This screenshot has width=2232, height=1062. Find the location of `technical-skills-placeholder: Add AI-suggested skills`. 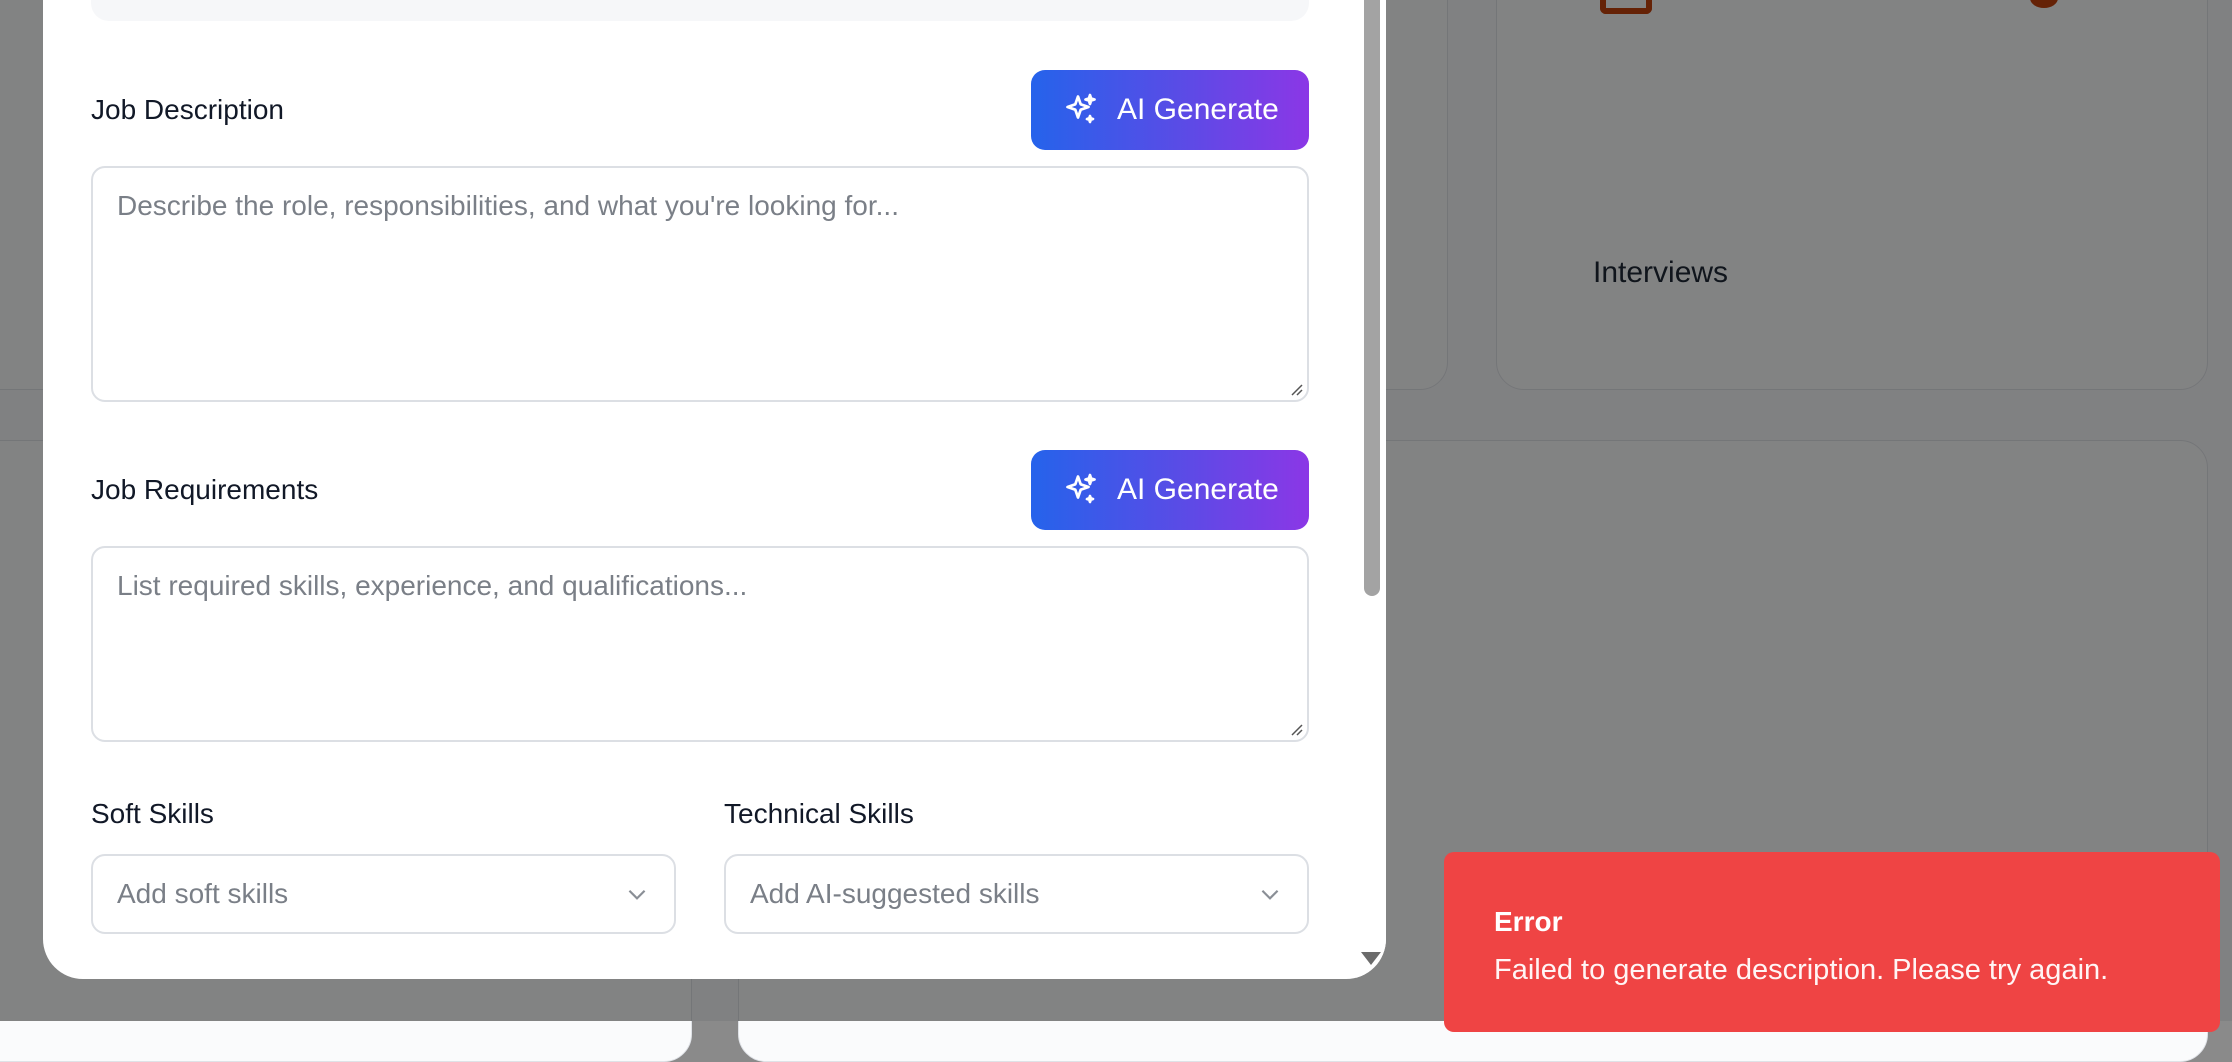

technical-skills-placeholder: Add AI-suggested skills is located at coordinates (895, 893).